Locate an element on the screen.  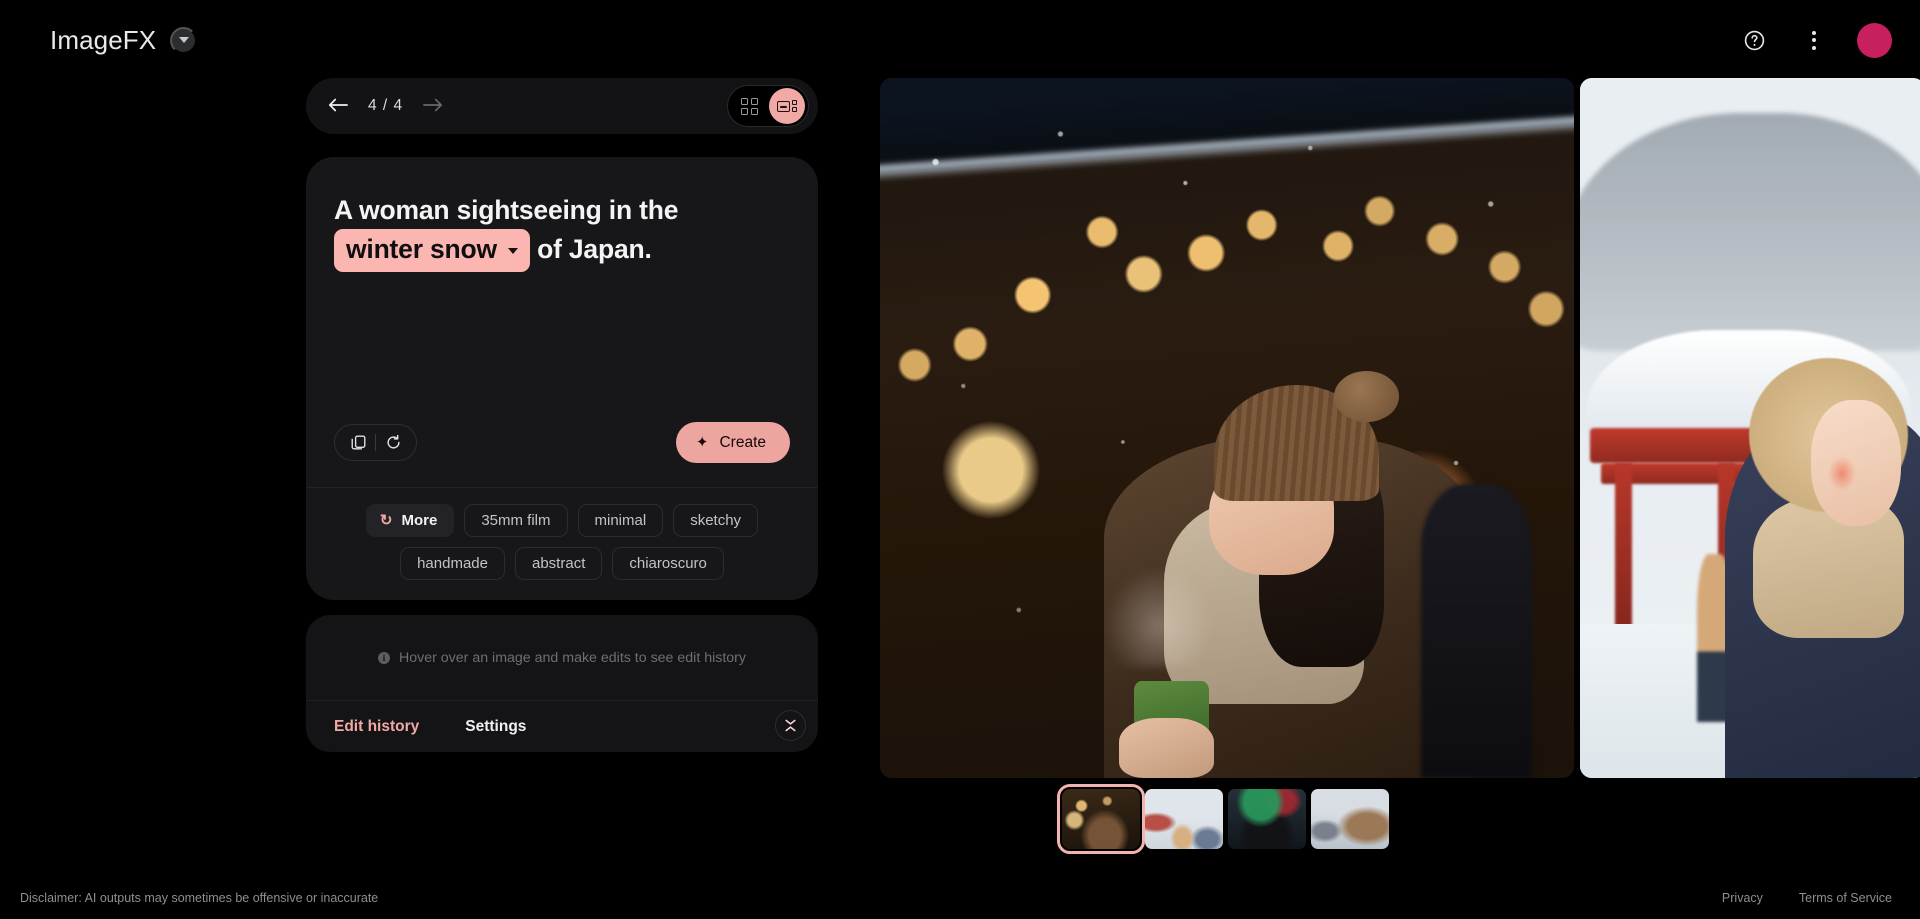
background-pedestrian is located at coordinates (1477, 631).